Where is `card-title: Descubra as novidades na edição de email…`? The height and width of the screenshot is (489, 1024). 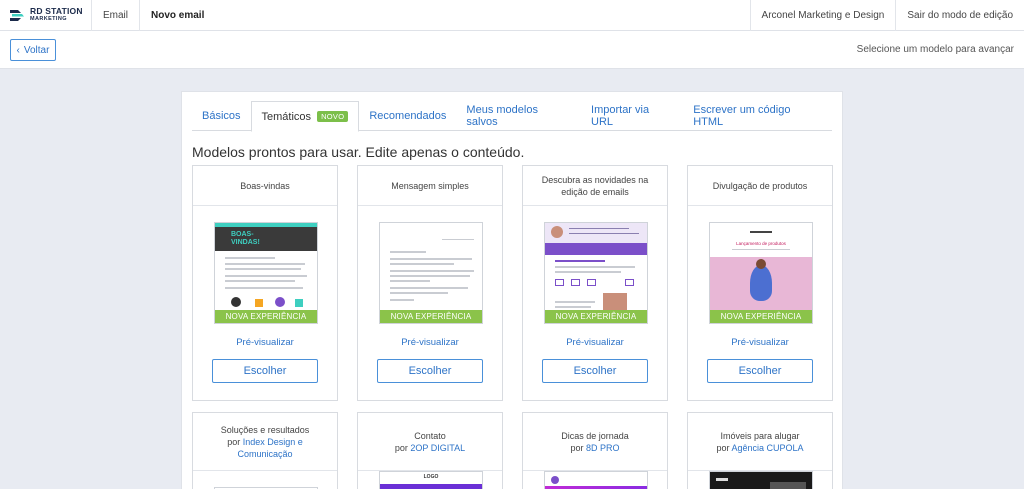
card-title: Descubra as novidades na edição de email… is located at coordinates (595, 186).